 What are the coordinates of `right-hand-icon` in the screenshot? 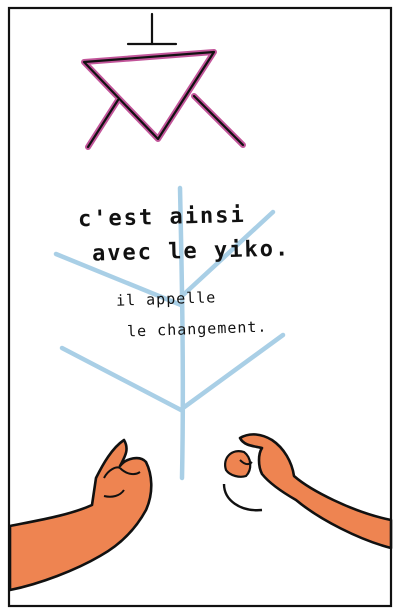 It's located at (307, 491).